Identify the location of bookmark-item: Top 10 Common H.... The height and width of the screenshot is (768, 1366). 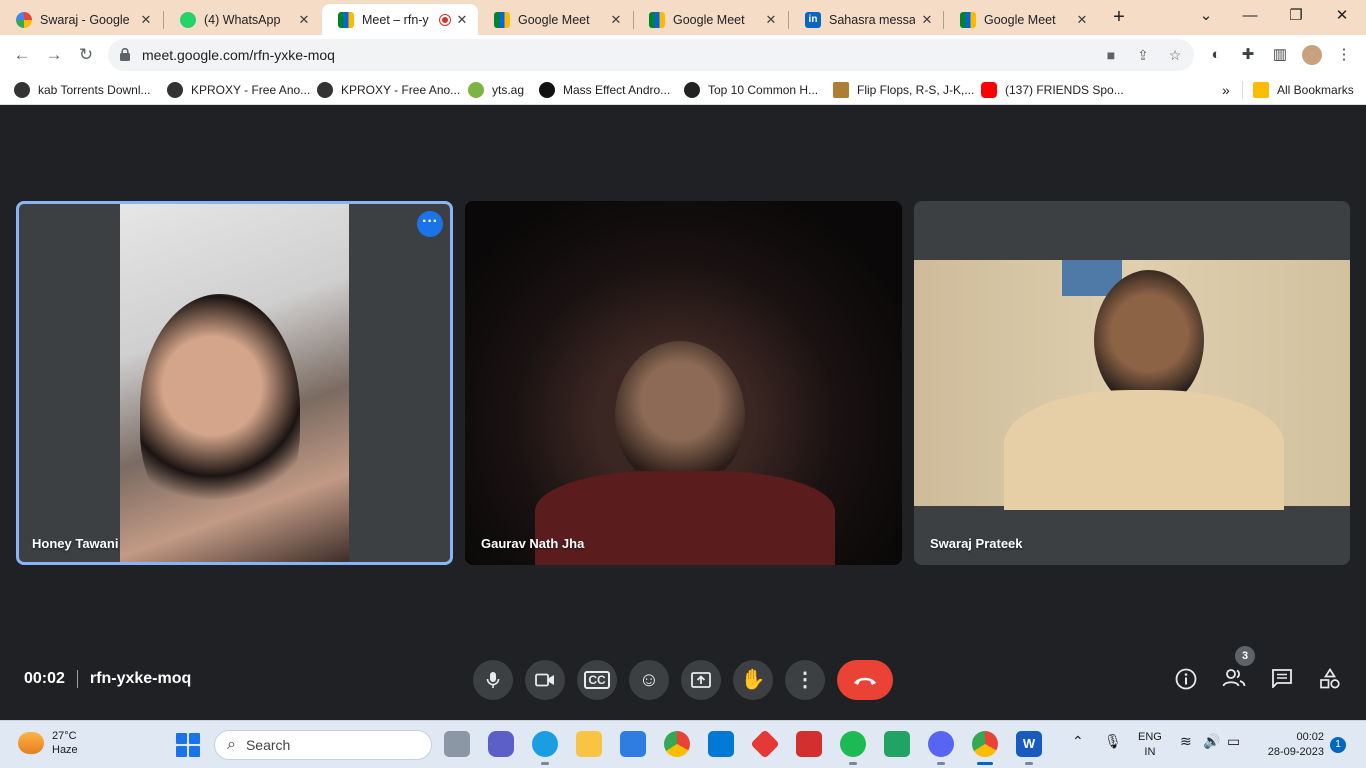
(751, 90).